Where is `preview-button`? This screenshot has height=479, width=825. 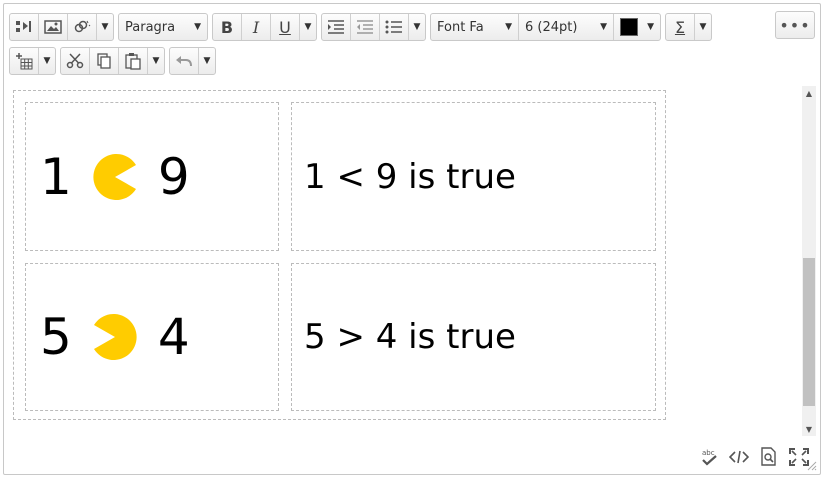
preview-button is located at coordinates (769, 457).